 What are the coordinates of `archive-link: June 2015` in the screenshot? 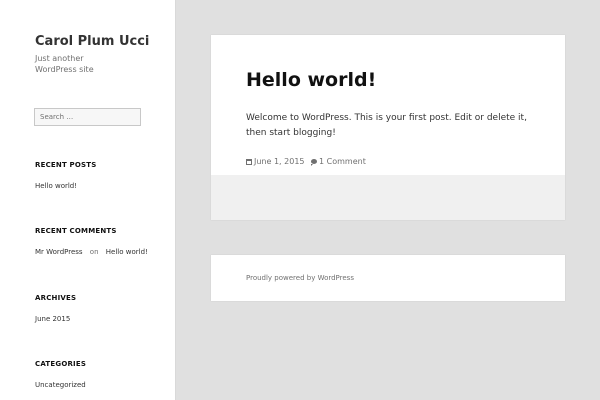 It's located at (52, 319).